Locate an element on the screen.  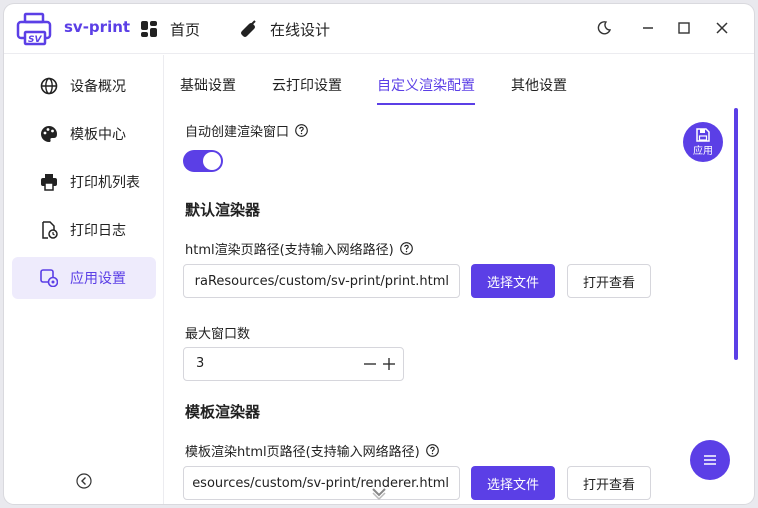
minimize-icon is located at coordinates (648, 28).